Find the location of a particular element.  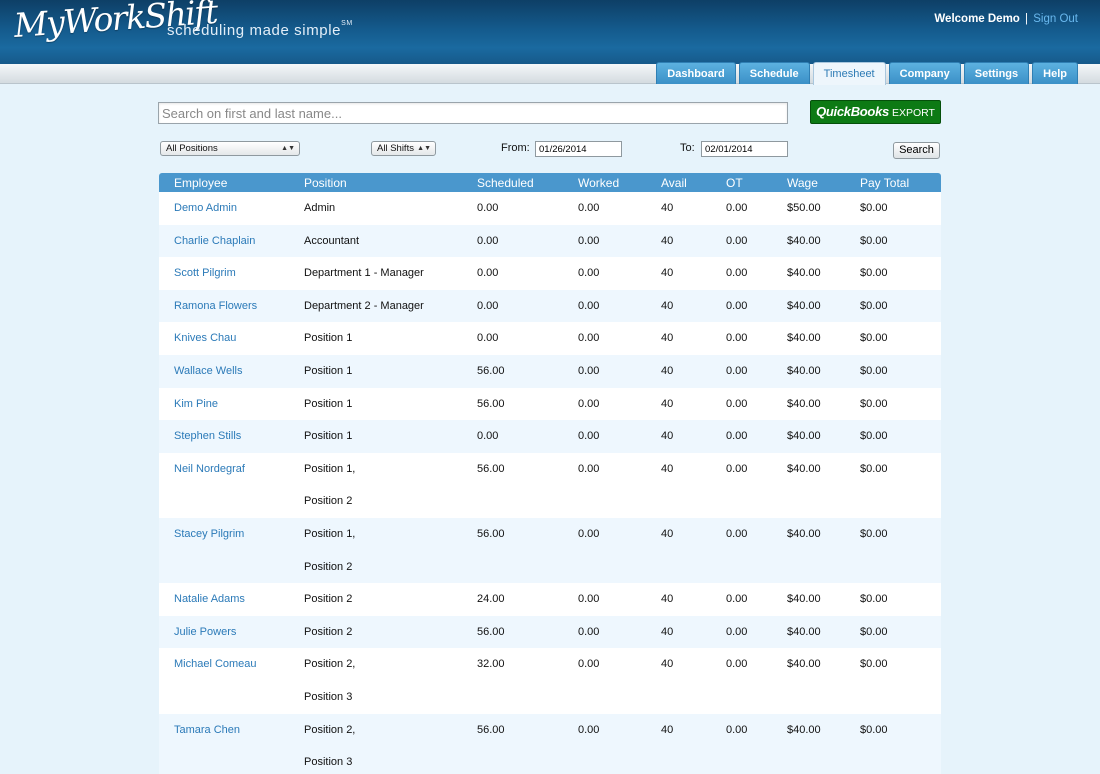

position-cell: Position 2, Position 3 is located at coordinates (389, 744).